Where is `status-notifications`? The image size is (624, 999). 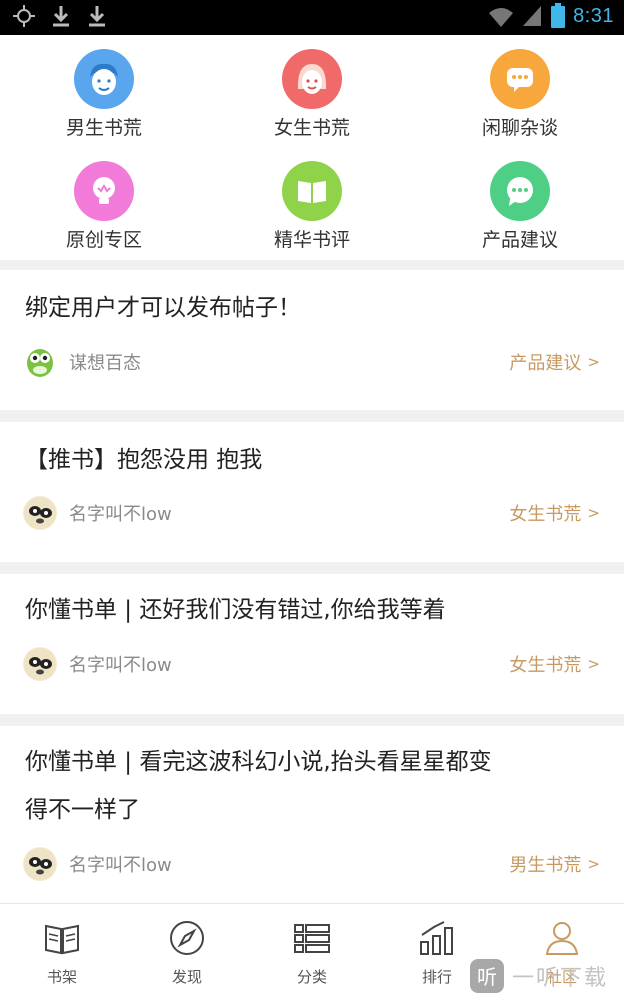
status-notifications is located at coordinates (60, 16).